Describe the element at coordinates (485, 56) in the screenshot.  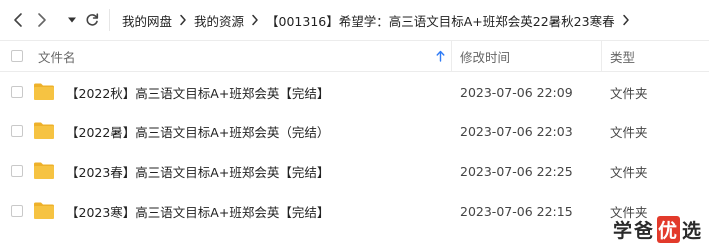
I see `column-header-modified: 修改时间` at that location.